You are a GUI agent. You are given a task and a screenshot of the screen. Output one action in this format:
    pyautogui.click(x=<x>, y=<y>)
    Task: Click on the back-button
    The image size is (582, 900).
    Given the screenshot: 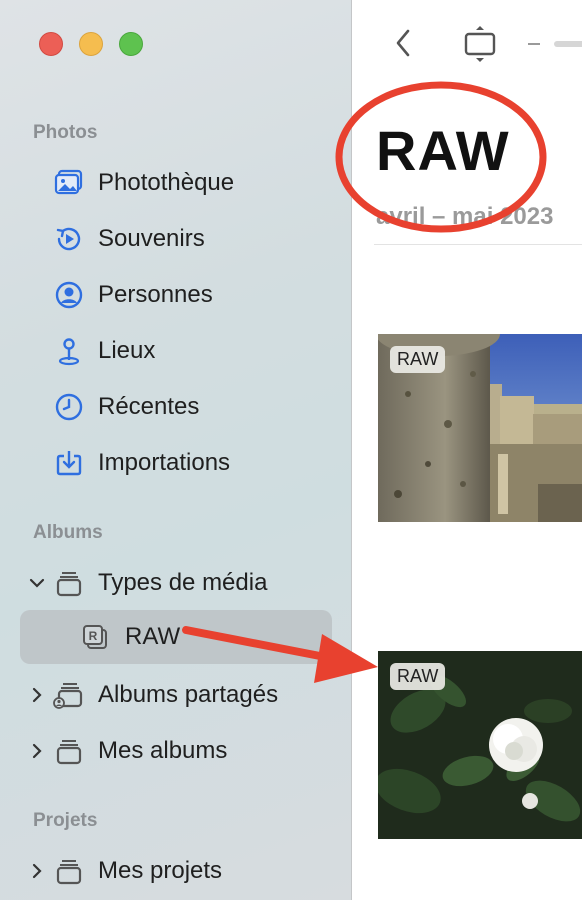 What is the action you would take?
    pyautogui.click(x=403, y=43)
    